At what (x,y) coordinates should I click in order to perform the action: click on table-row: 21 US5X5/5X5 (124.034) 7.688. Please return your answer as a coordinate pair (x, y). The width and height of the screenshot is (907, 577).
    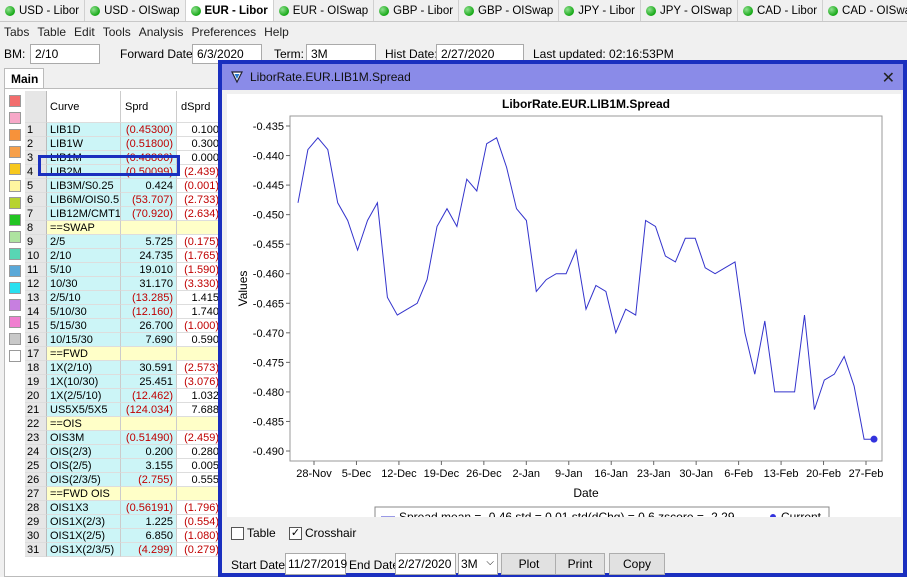
    Looking at the image, I should click on (123, 410).